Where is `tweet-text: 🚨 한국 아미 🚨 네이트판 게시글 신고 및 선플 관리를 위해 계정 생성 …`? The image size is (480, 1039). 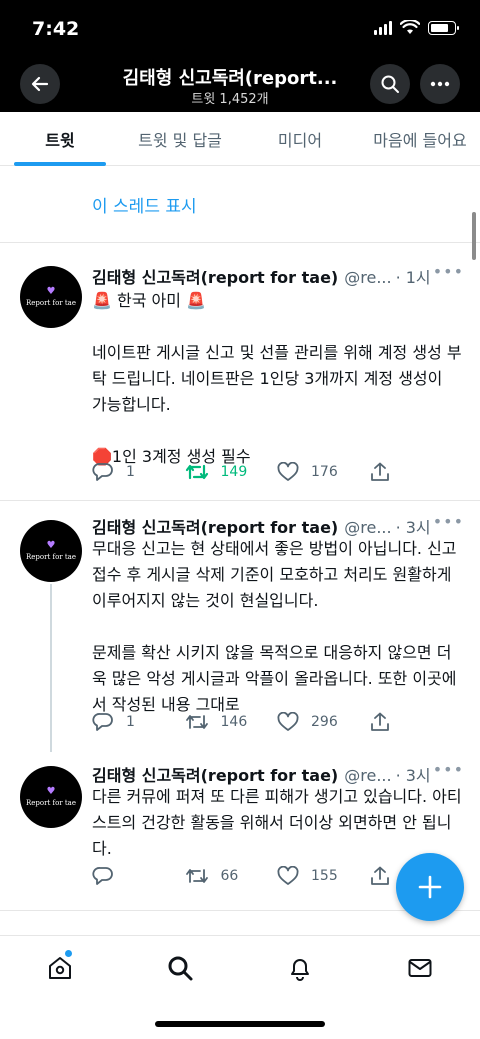 tweet-text: 🚨 한국 아미 🚨 네이트판 게시글 신고 및 선플 관리를 위해 계정 생성 … is located at coordinates (277, 378).